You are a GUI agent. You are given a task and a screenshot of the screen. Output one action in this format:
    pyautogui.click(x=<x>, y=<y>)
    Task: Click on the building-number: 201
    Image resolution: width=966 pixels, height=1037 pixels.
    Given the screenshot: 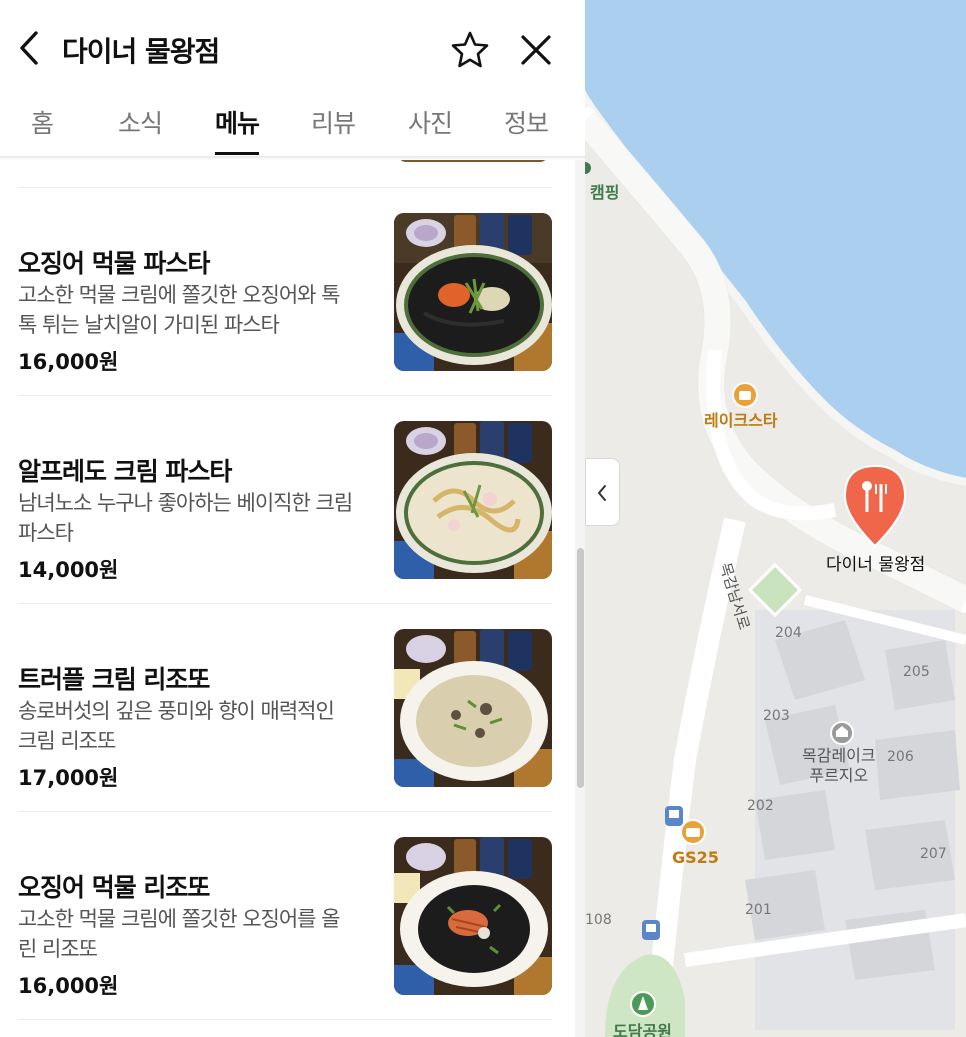 What is the action you would take?
    pyautogui.click(x=758, y=910)
    